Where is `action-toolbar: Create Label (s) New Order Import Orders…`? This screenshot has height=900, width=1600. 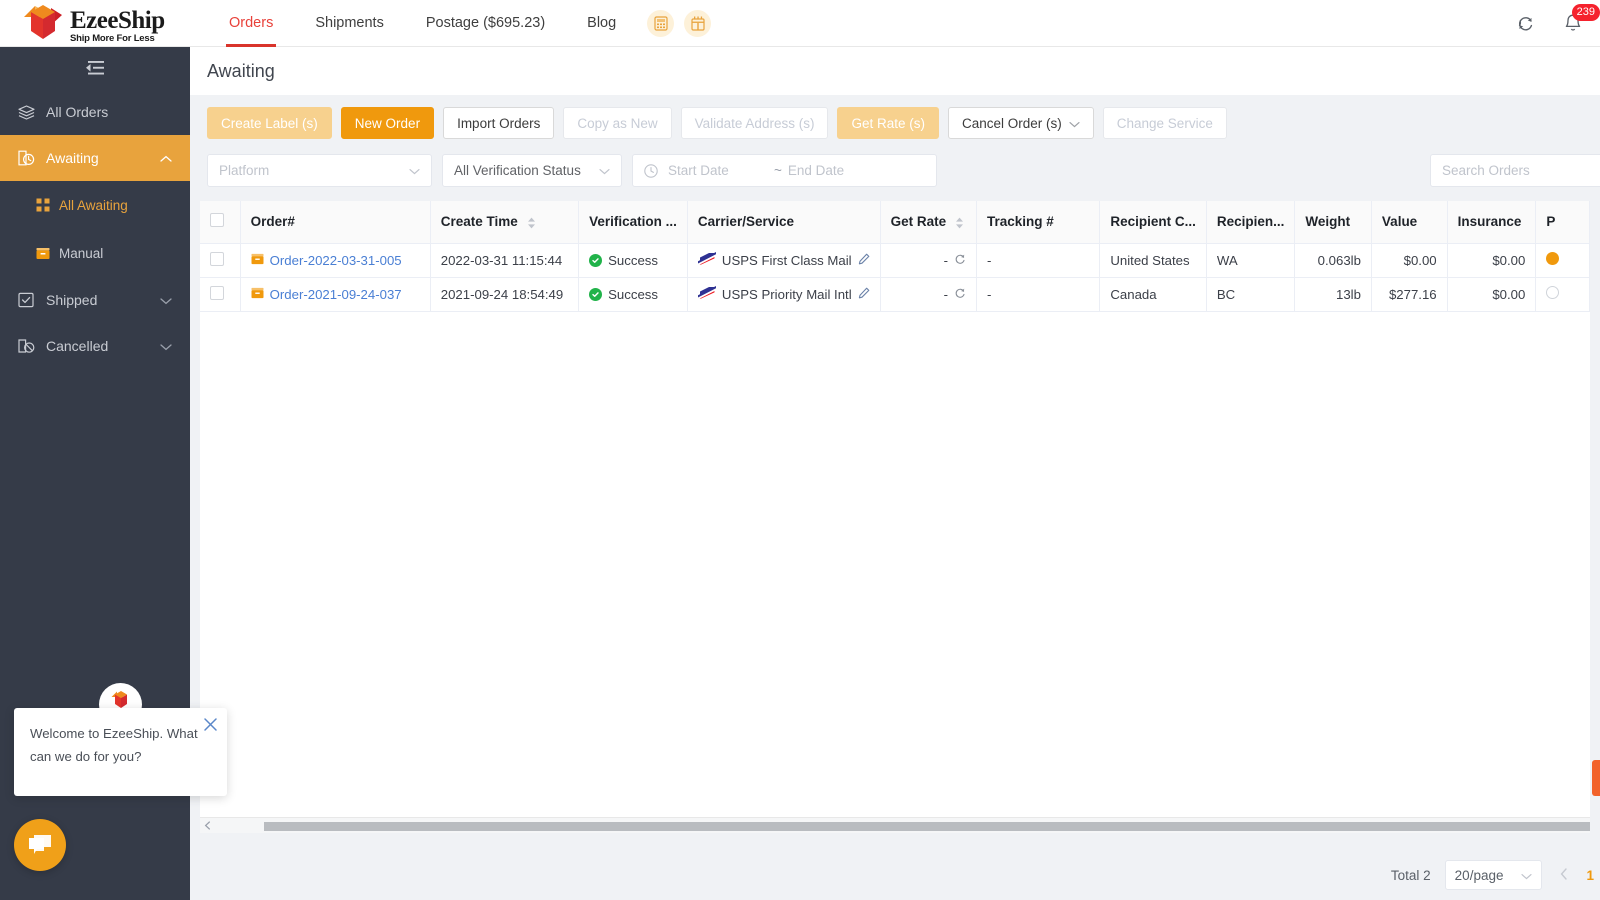
action-toolbar: Create Label (s) New Order Import Orders… is located at coordinates (895, 117).